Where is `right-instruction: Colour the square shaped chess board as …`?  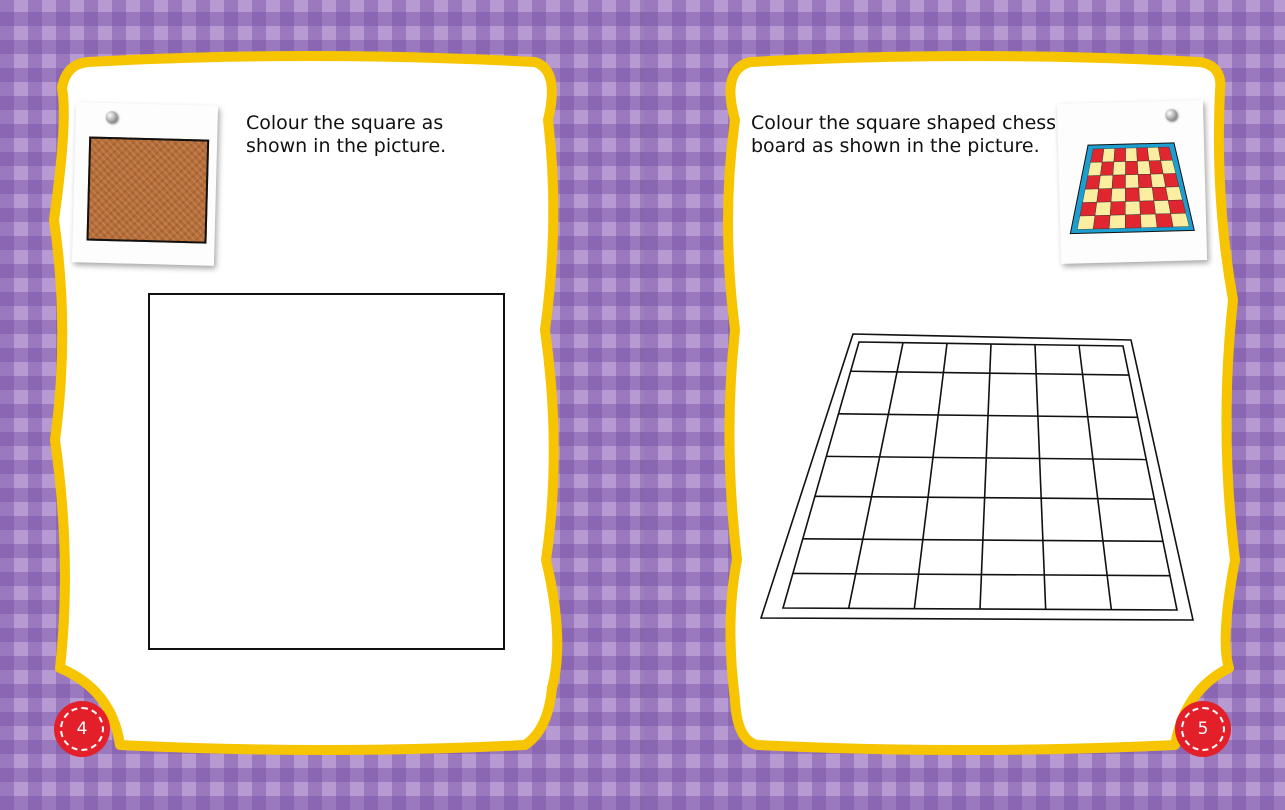 right-instruction: Colour the square shaped chess board as … is located at coordinates (903, 135).